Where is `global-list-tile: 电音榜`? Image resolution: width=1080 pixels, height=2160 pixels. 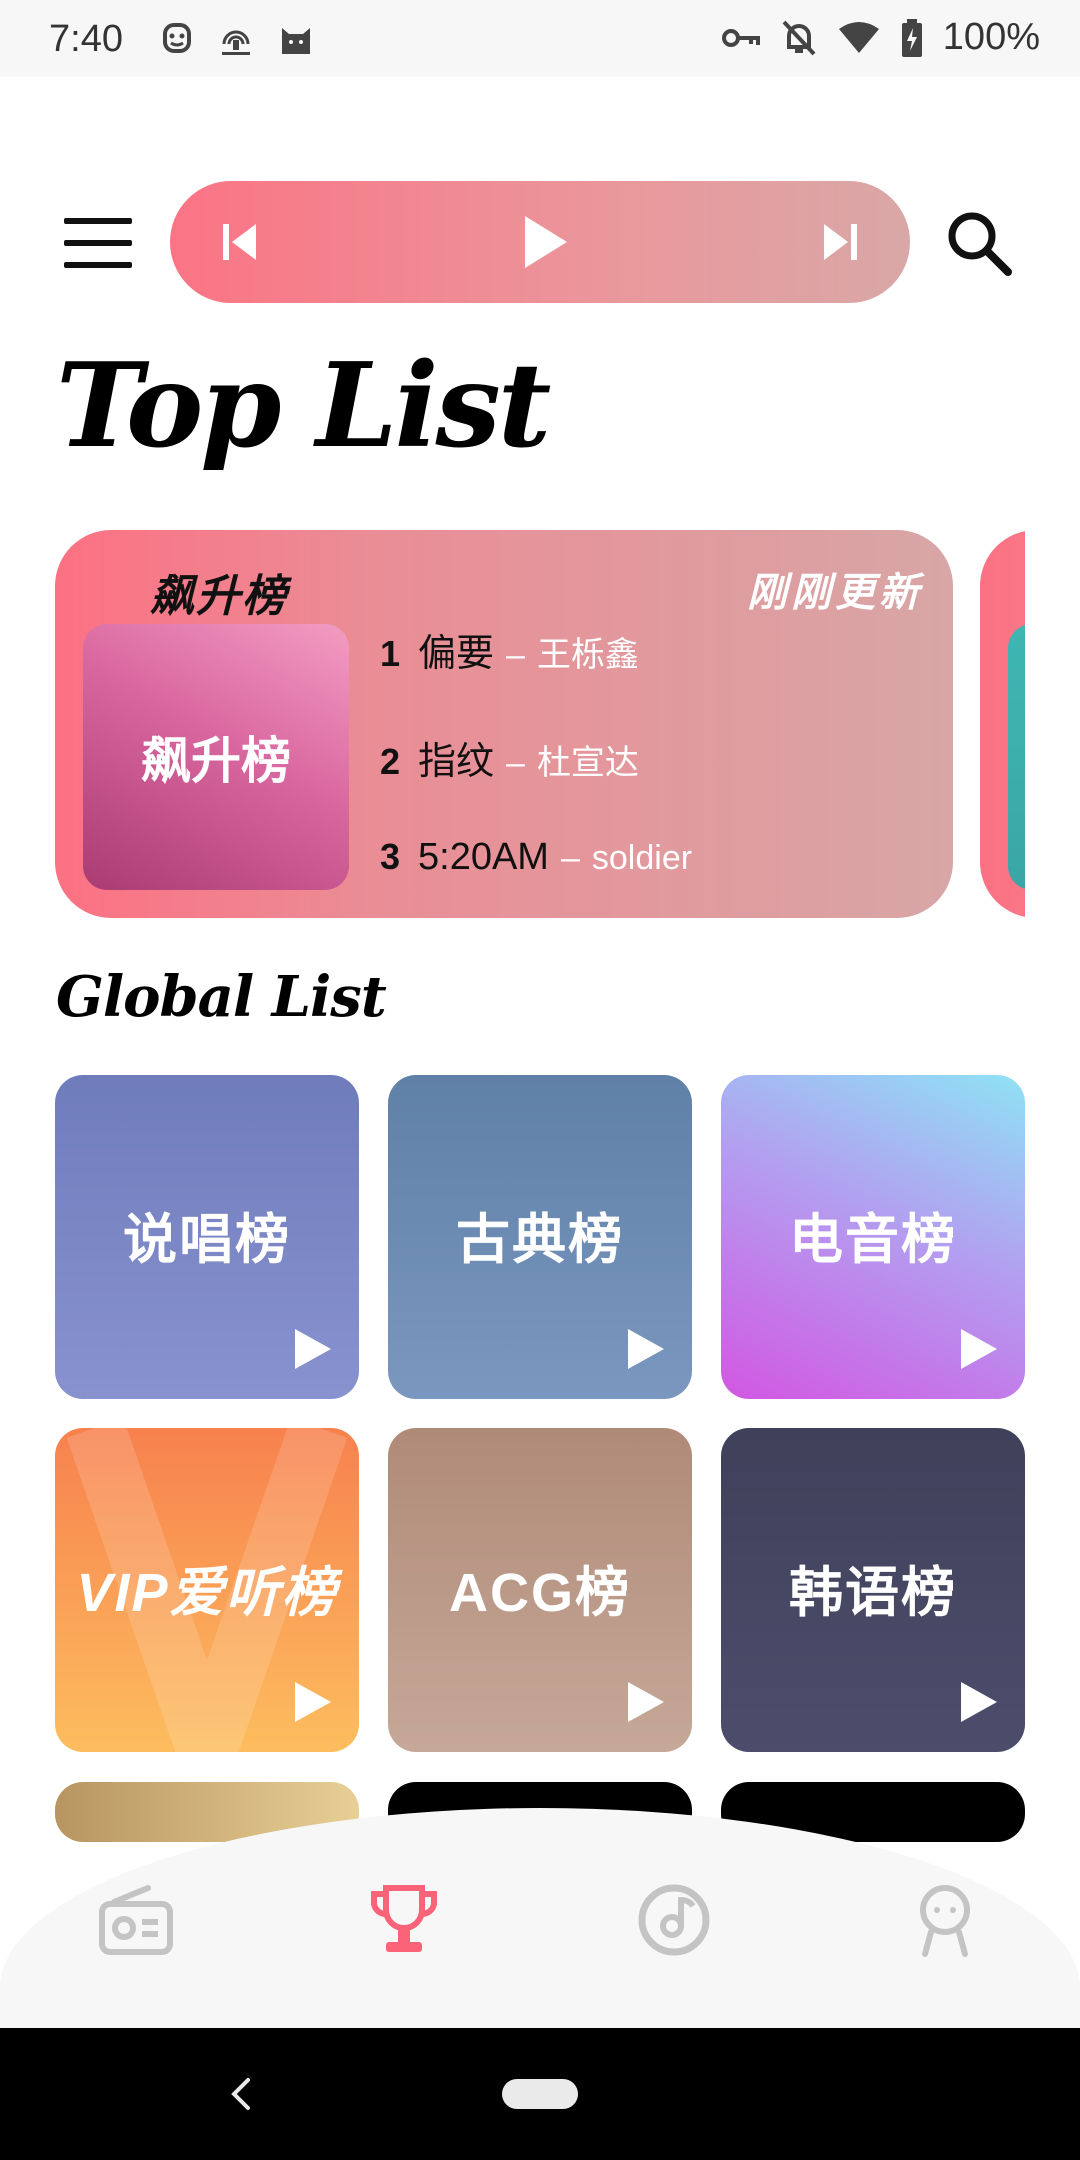 global-list-tile: 电音榜 is located at coordinates (873, 1237).